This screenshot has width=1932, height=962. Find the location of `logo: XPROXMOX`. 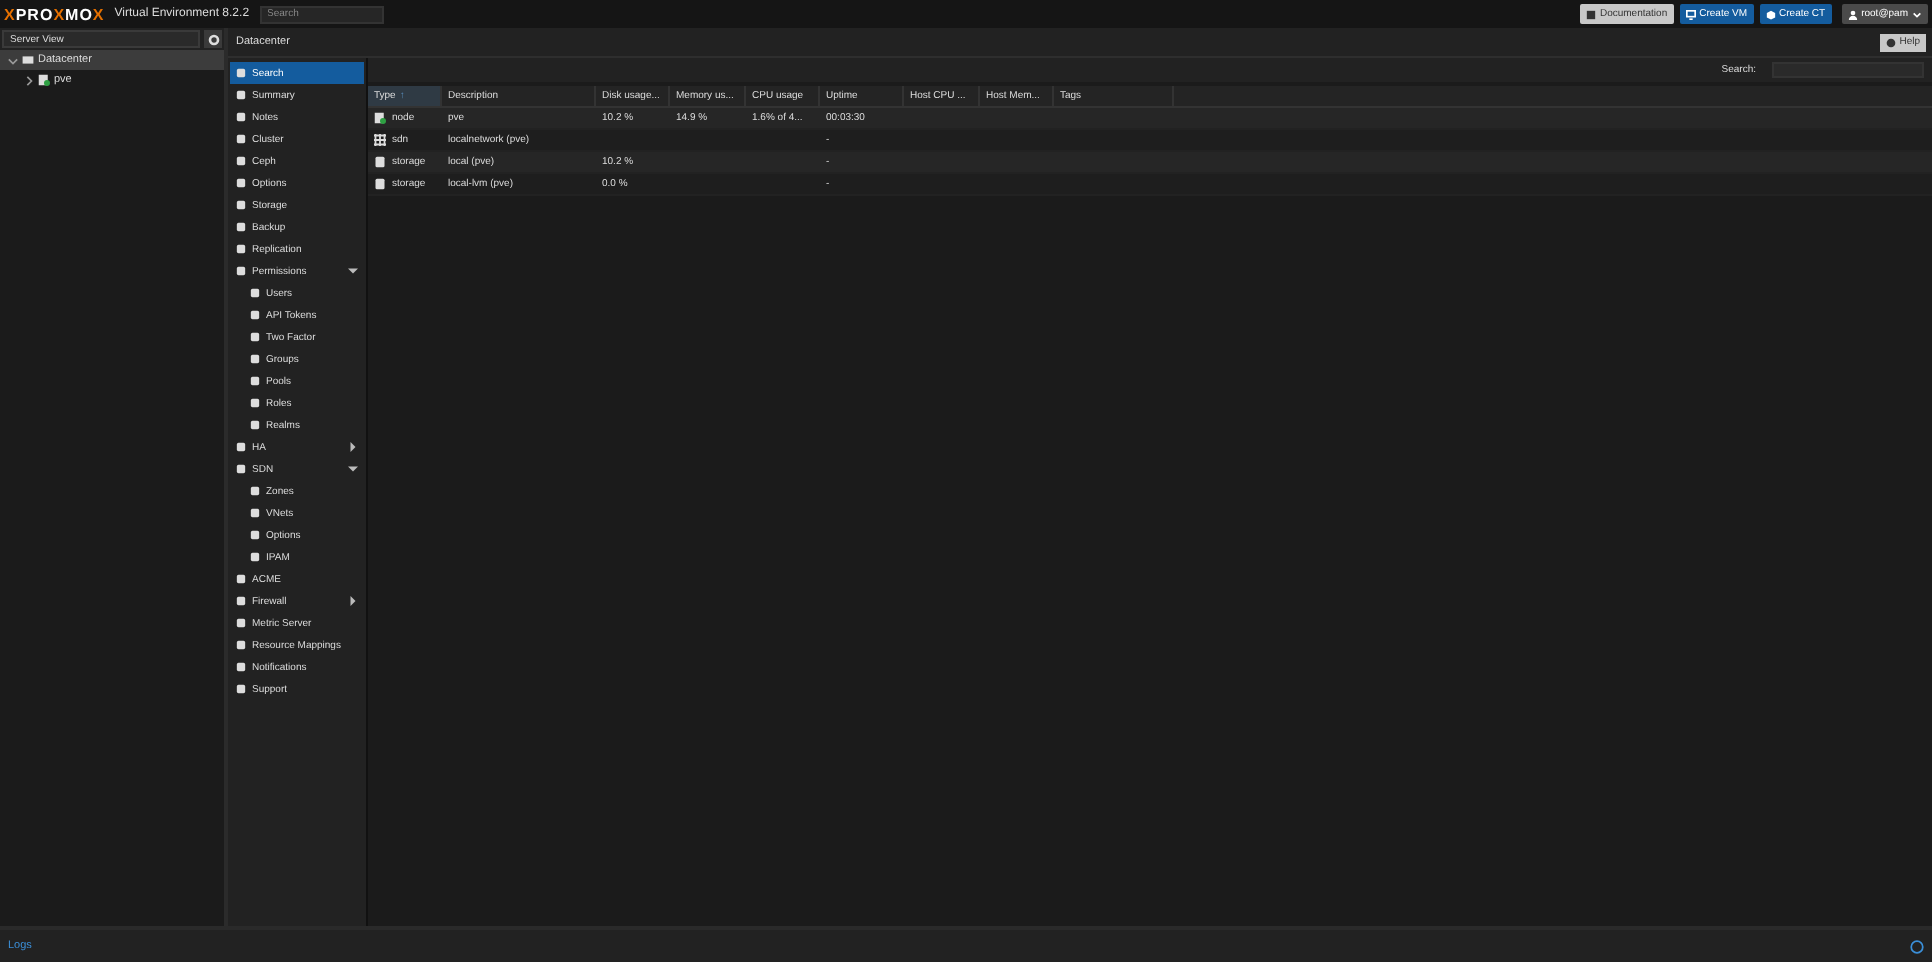

logo: XPROXMOX is located at coordinates (54, 14).